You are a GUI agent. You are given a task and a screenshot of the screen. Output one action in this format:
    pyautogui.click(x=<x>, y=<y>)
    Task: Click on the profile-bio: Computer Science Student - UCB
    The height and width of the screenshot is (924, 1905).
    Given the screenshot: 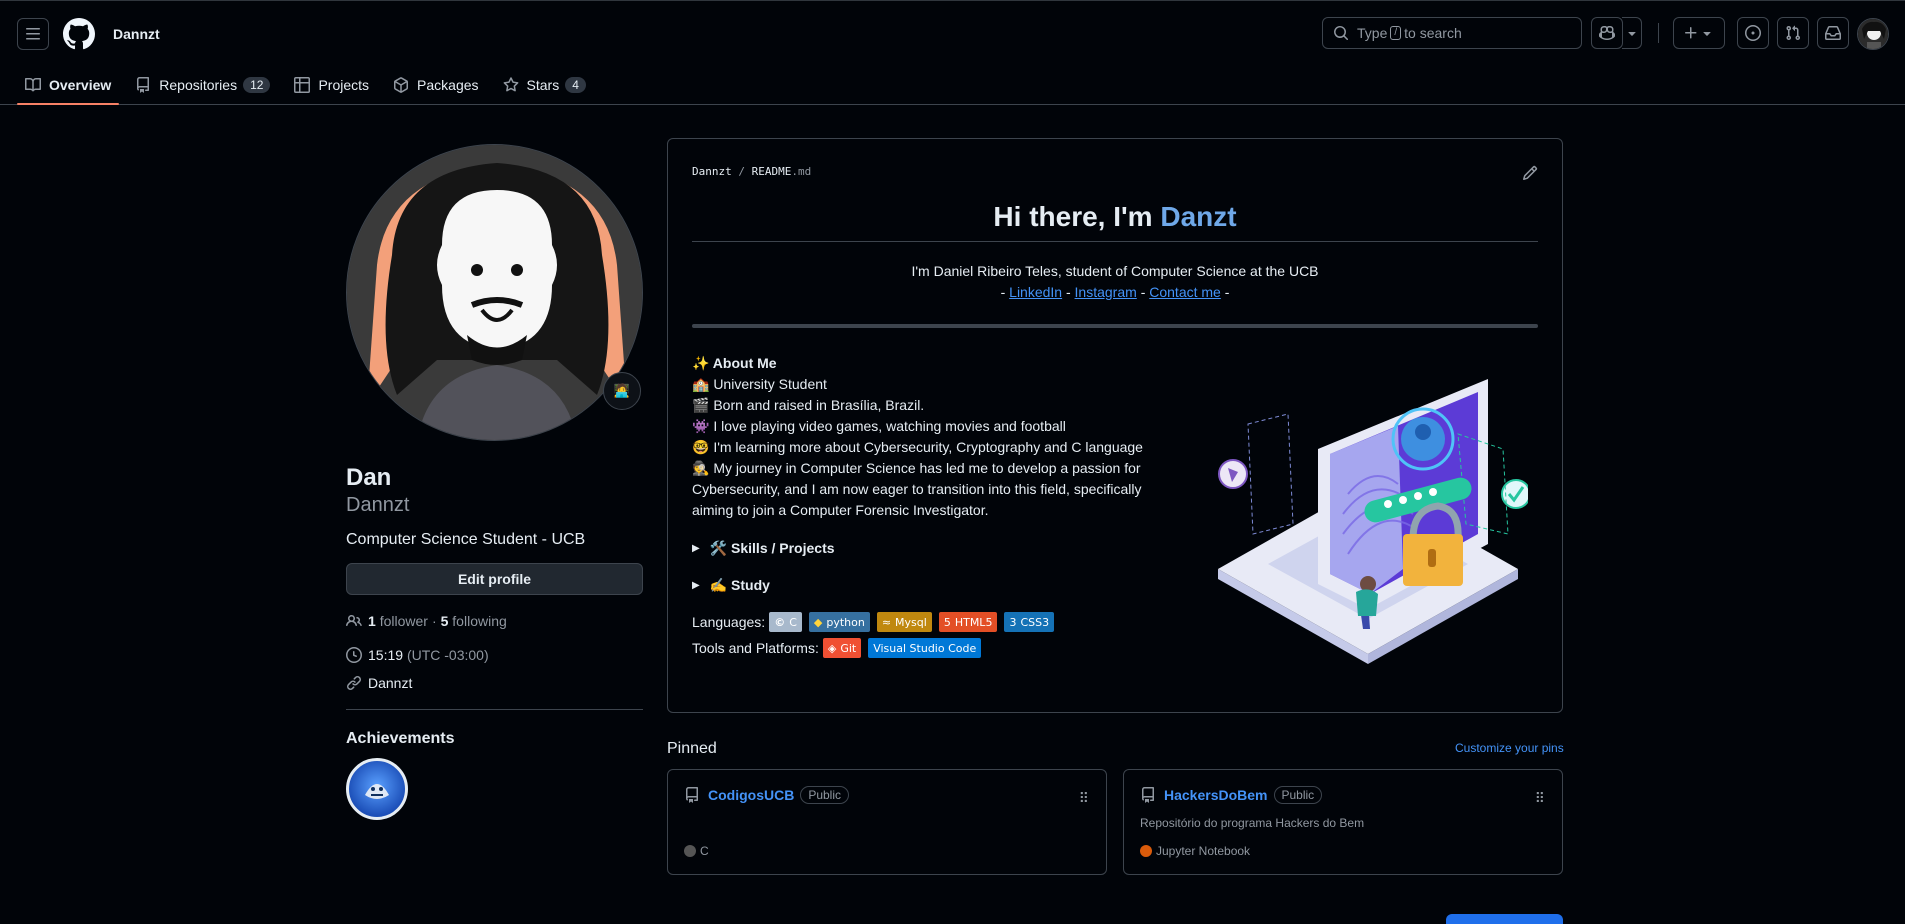 What is the action you would take?
    pyautogui.click(x=466, y=539)
    